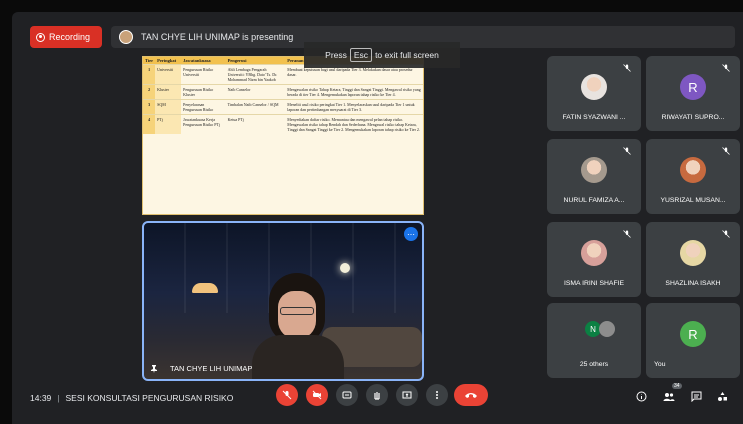 Image resolution: width=743 pixels, height=424 pixels. Describe the element at coordinates (149, 124) in the screenshot. I see `tier-cell: 4` at that location.